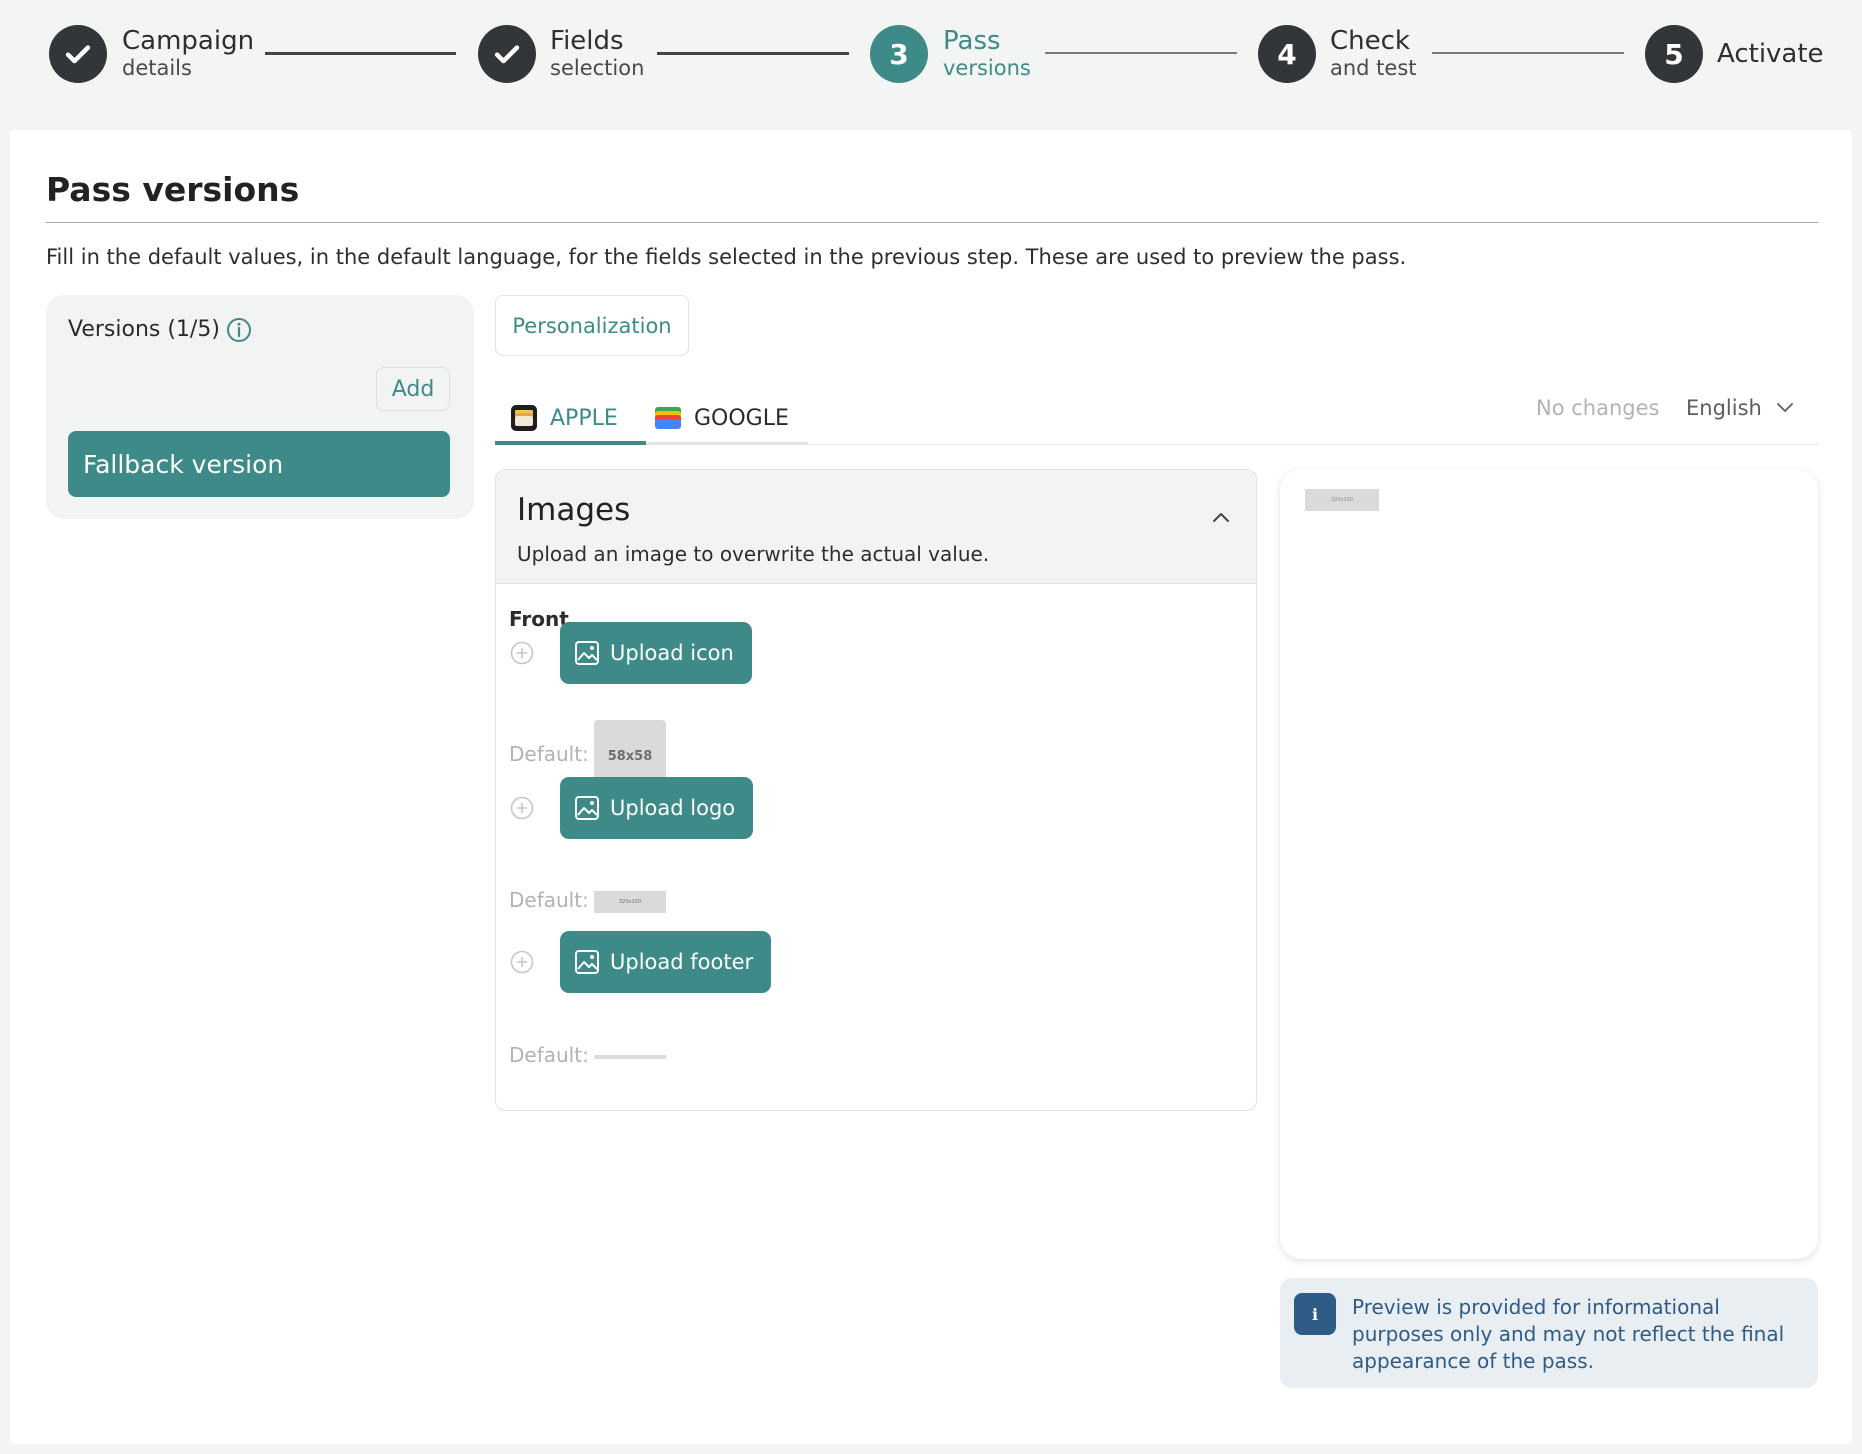  I want to click on upload-footer-label: Upload footer, so click(682, 962).